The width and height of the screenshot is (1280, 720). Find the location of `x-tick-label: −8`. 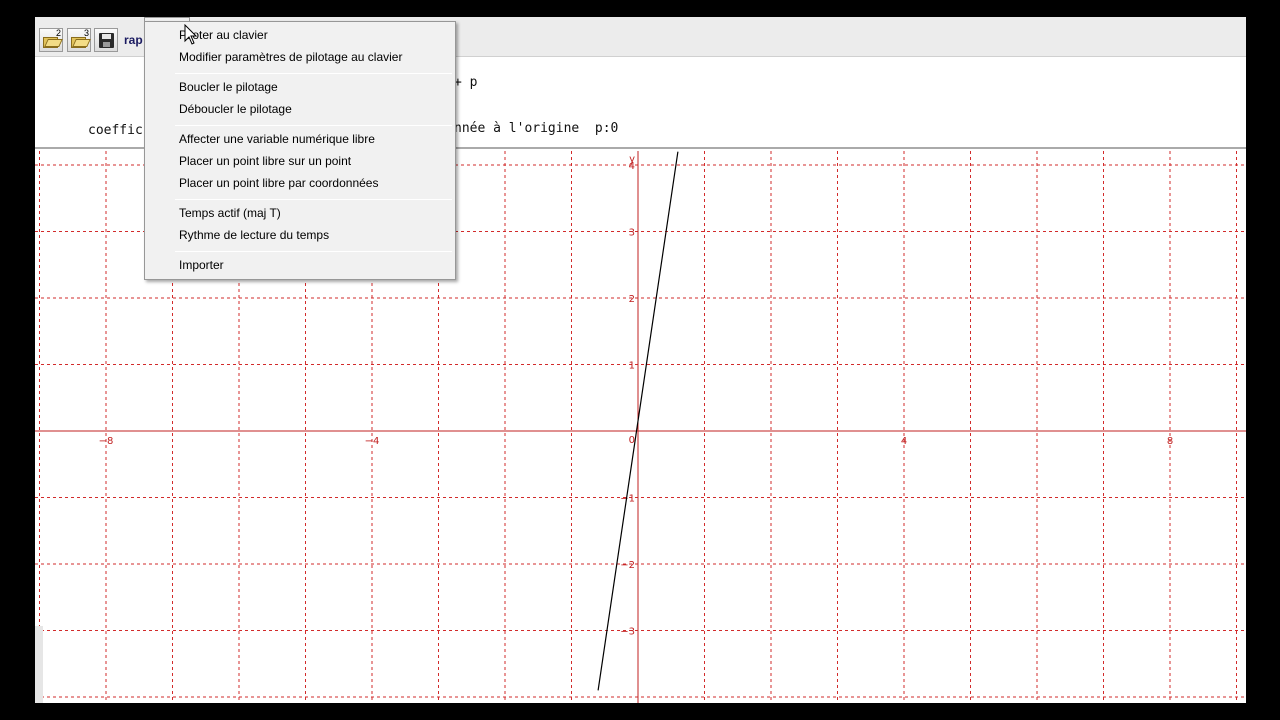

x-tick-label: −8 is located at coordinates (106, 441).